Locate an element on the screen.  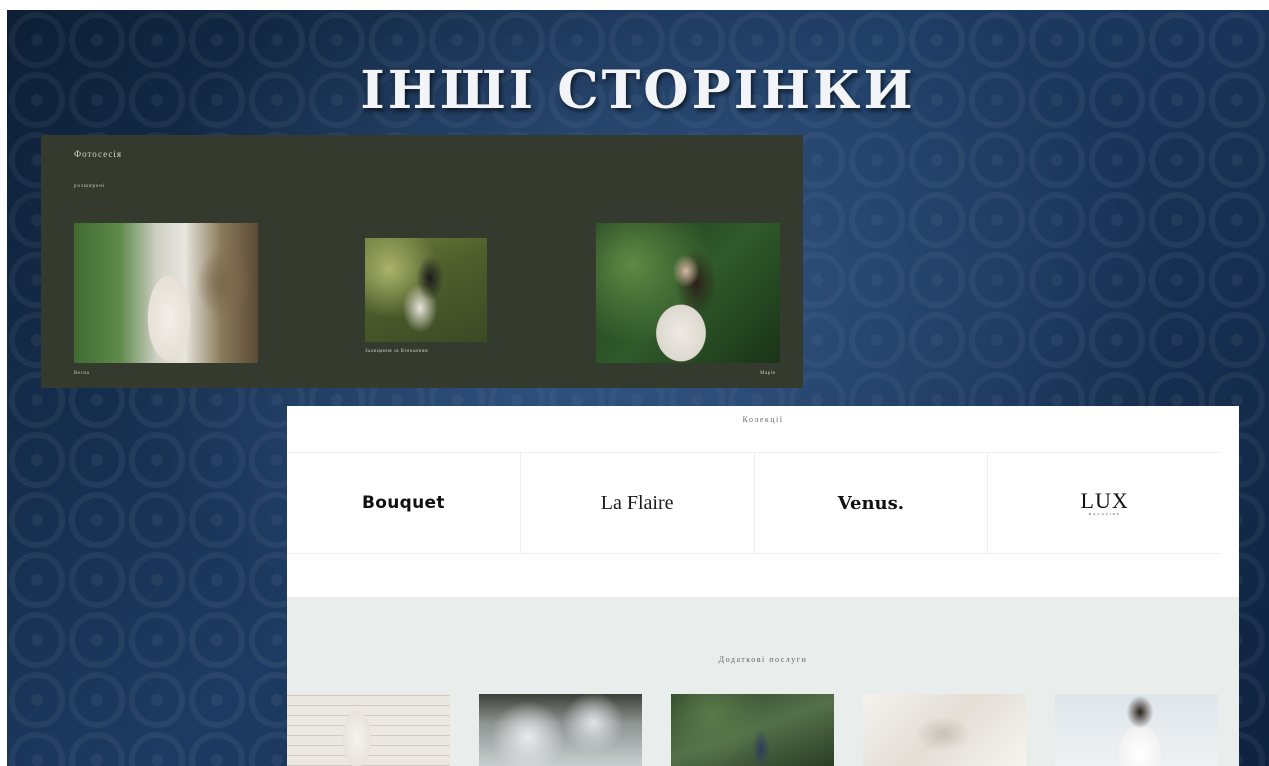
logo-venus: Venus. is located at coordinates (871, 503).